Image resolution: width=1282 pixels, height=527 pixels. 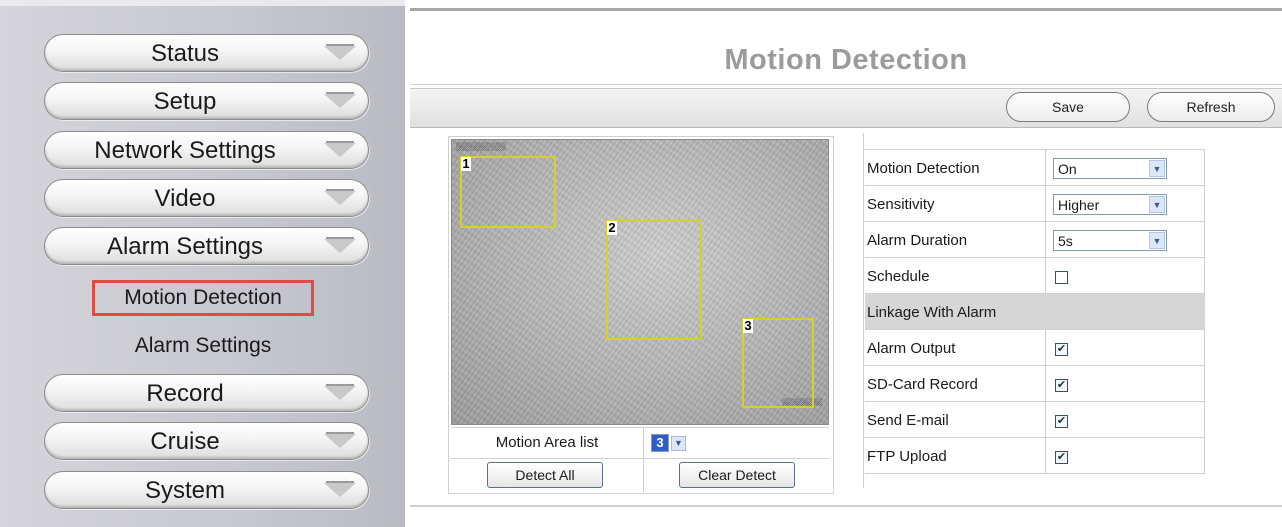 What do you see at coordinates (1211, 107) in the screenshot?
I see `refresh-button: Refresh` at bounding box center [1211, 107].